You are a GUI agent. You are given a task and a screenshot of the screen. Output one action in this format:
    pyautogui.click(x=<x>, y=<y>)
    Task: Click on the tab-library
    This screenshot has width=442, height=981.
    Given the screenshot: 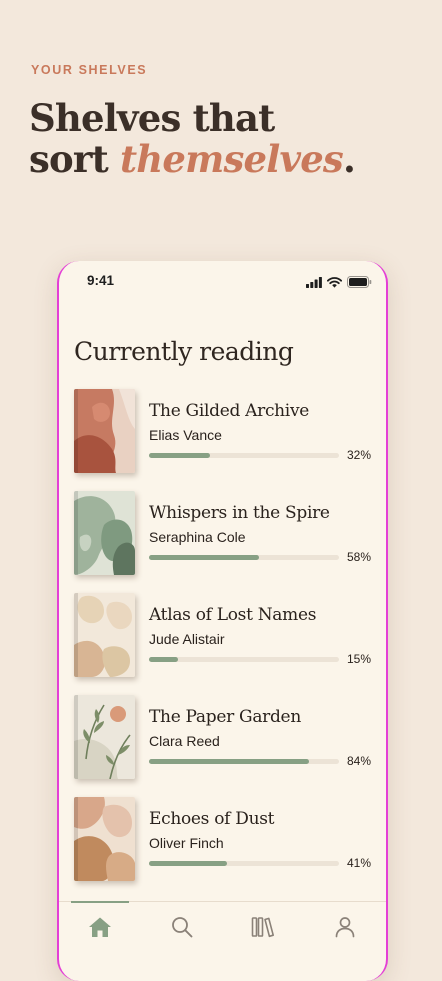 What is the action you would take?
    pyautogui.click(x=263, y=927)
    